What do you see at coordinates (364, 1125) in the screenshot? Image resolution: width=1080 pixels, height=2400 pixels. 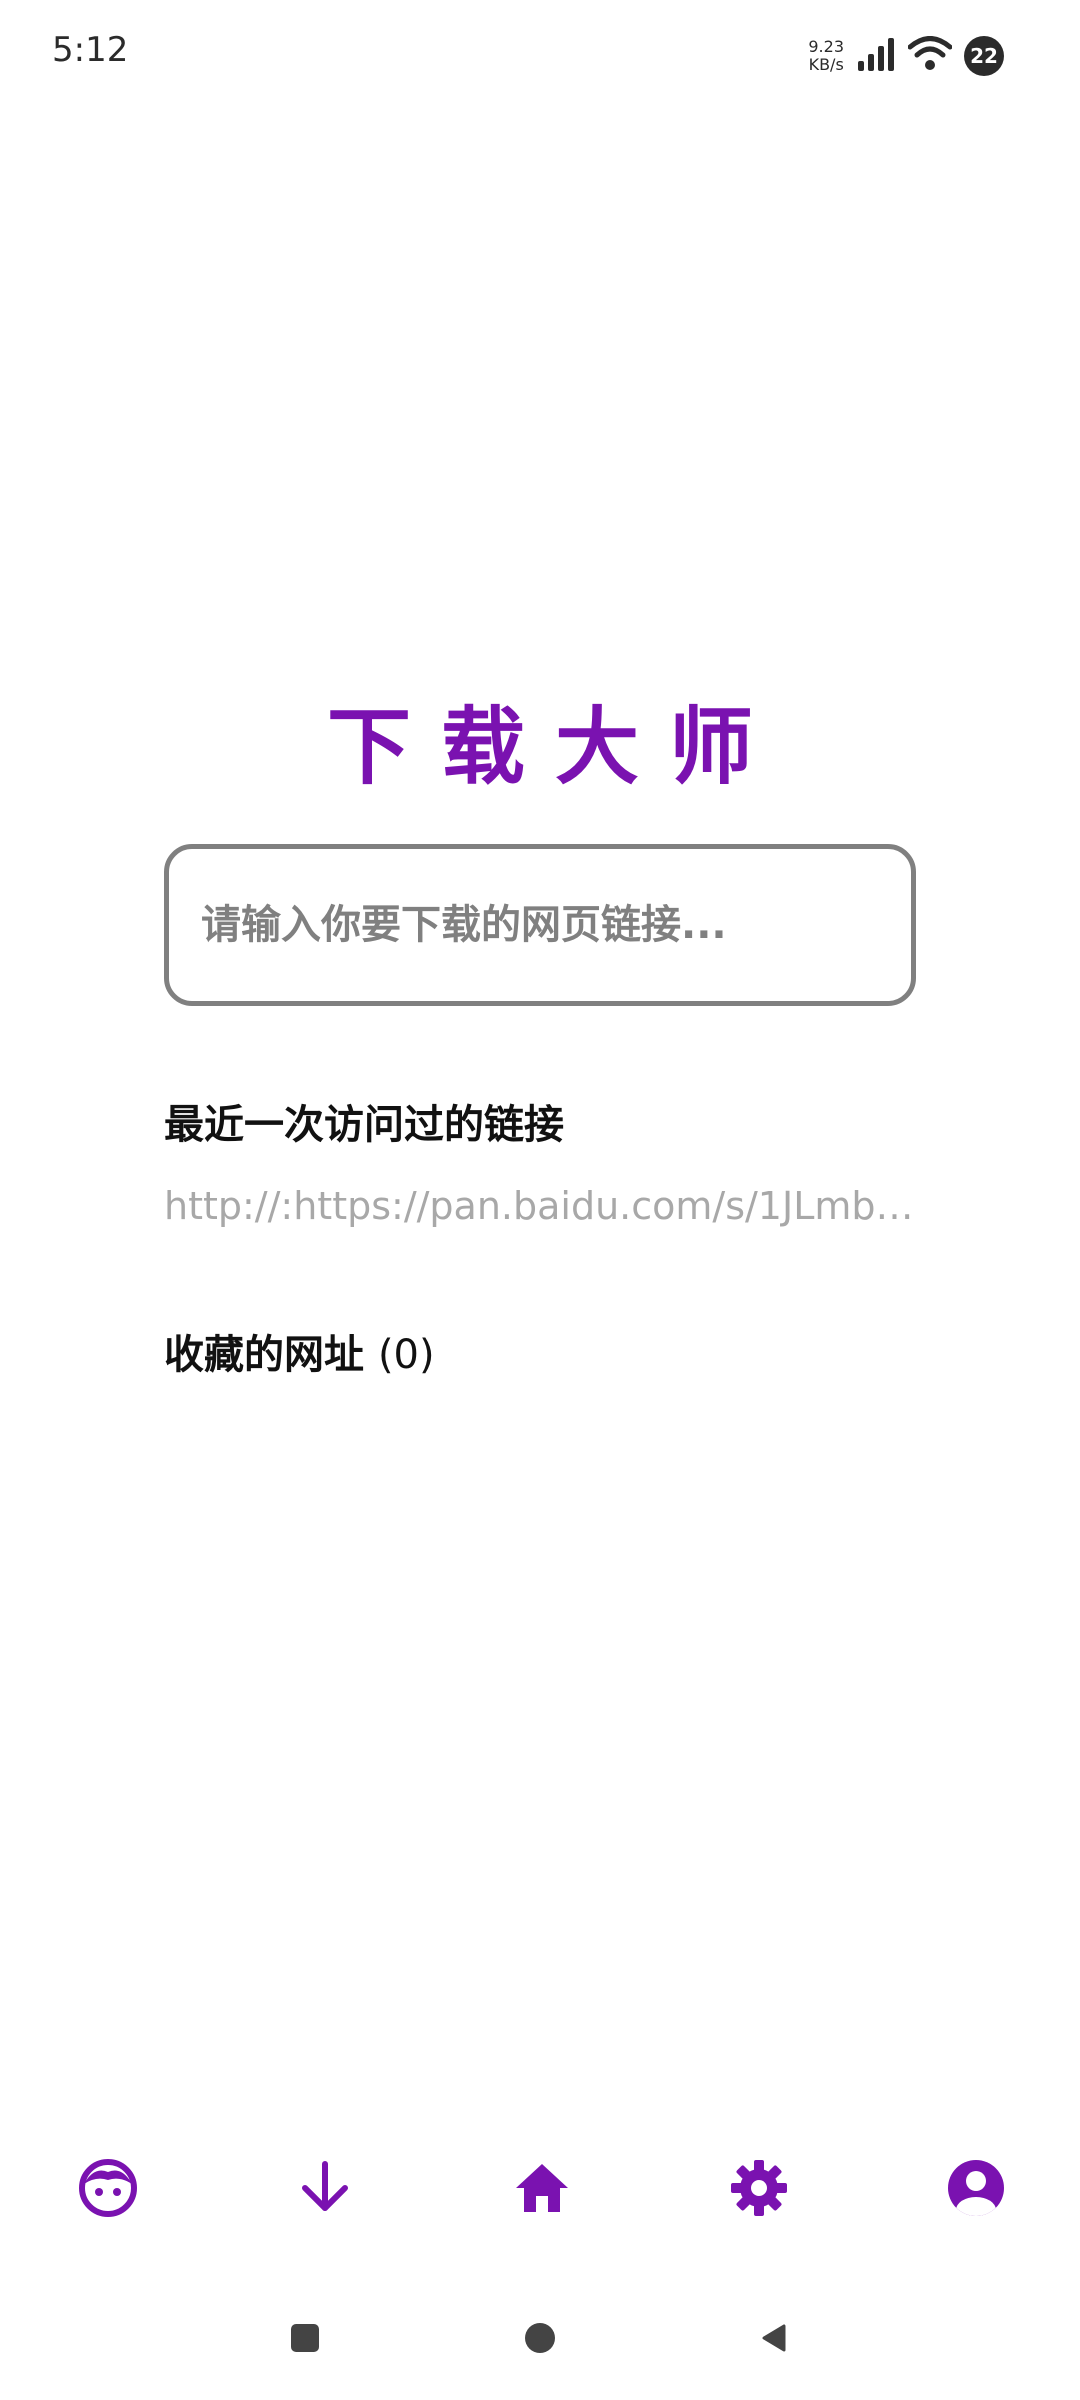 I see `recent-link-heading: 最近一次访问过的链接` at bounding box center [364, 1125].